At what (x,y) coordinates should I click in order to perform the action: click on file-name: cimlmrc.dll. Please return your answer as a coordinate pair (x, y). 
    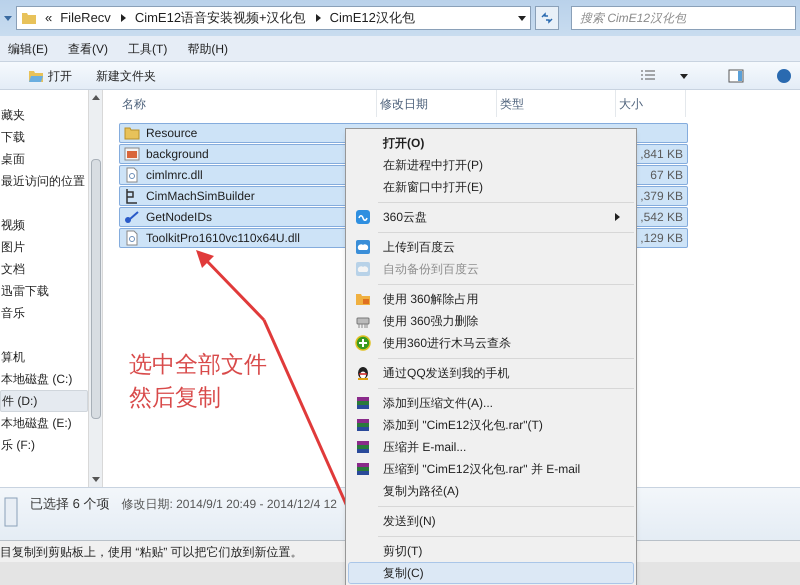
    Looking at the image, I should click on (174, 175).